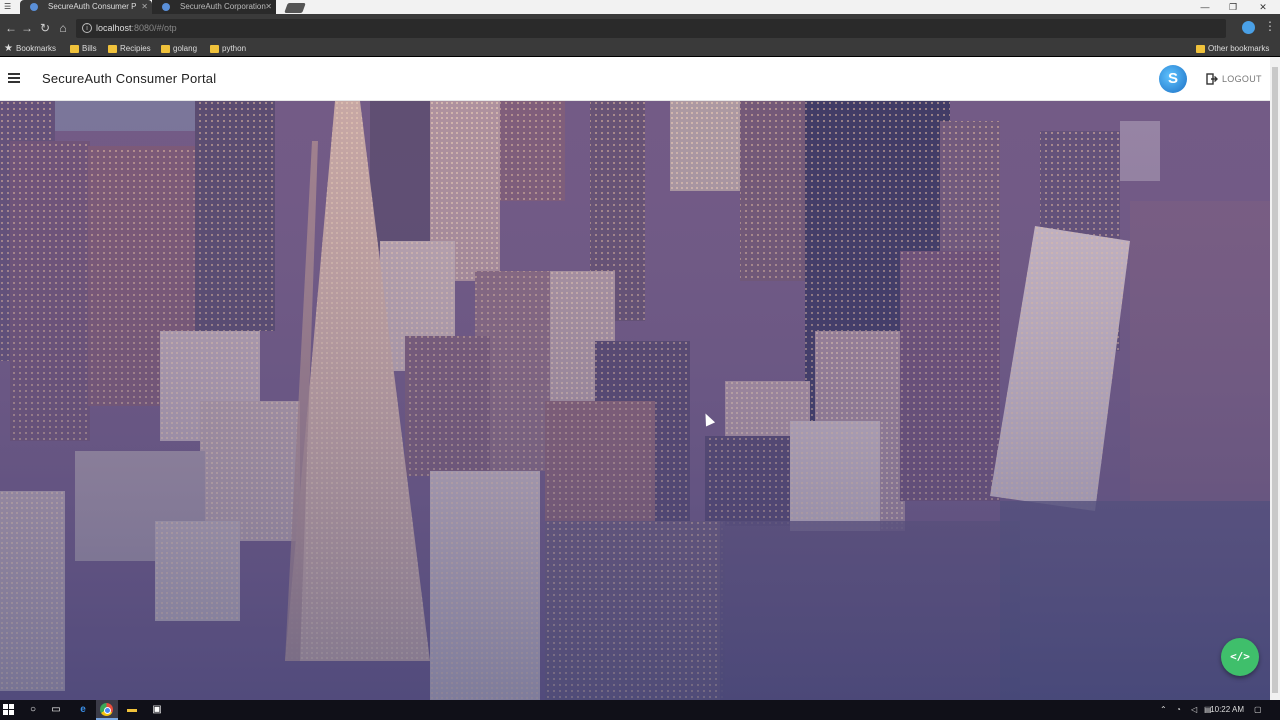  I want to click on chrome-taskbar-button, so click(107, 710).